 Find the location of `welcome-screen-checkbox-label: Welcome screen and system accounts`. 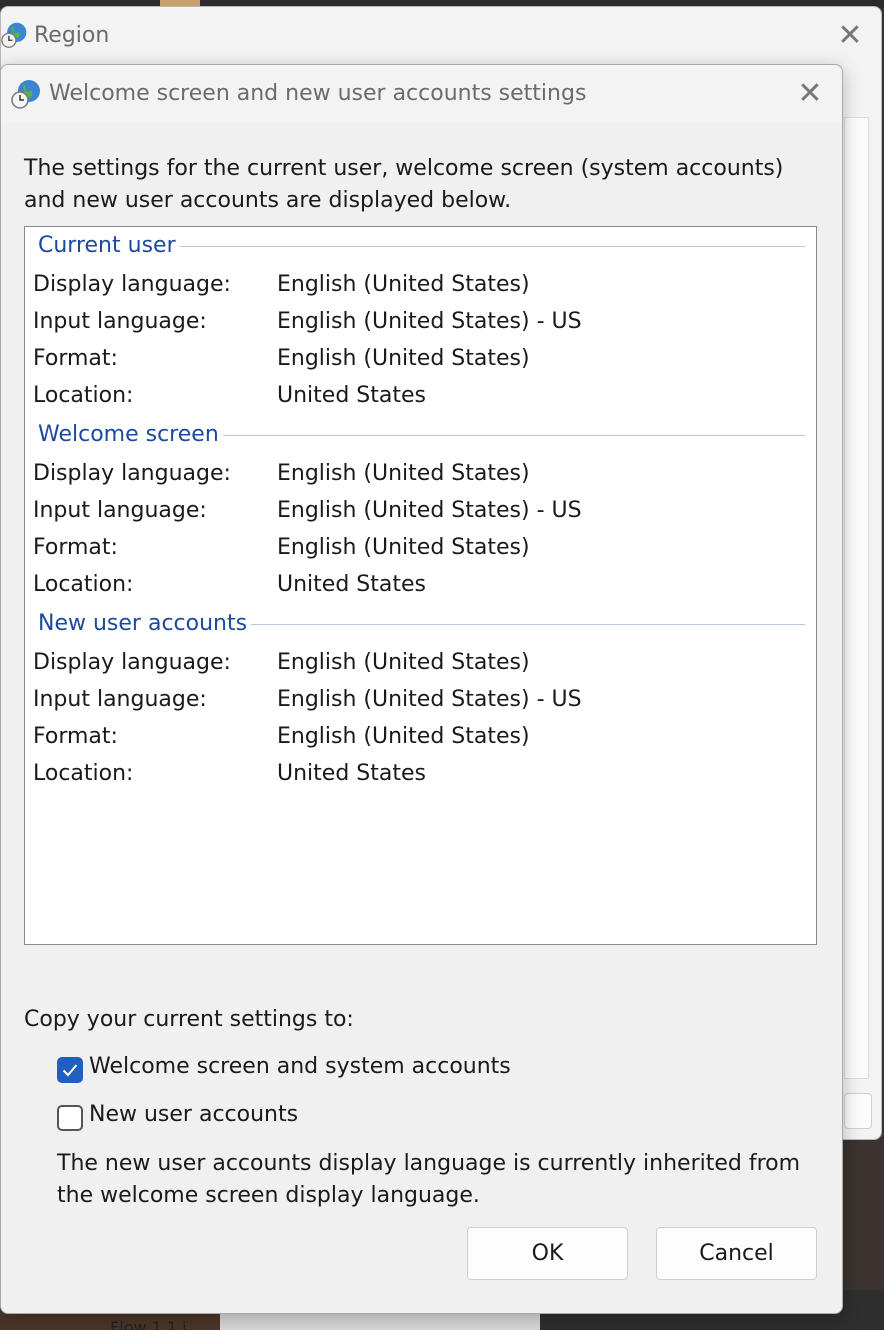

welcome-screen-checkbox-label: Welcome screen and system accounts is located at coordinates (300, 1066).